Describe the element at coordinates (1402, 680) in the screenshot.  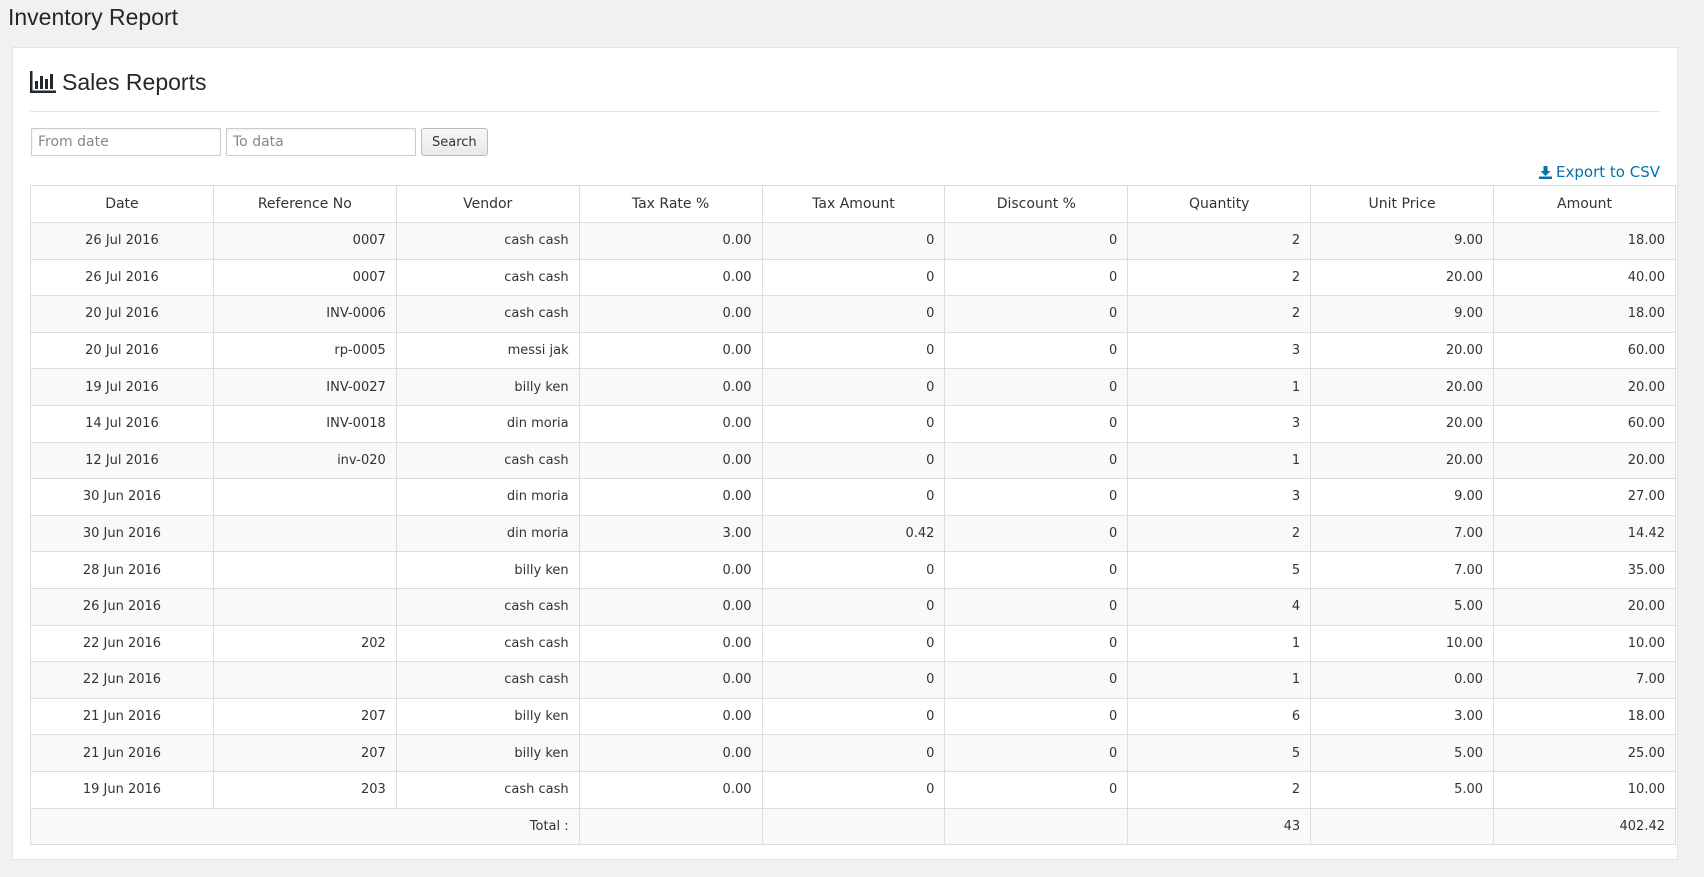
I see `unit-price-cell: 0.00` at that location.